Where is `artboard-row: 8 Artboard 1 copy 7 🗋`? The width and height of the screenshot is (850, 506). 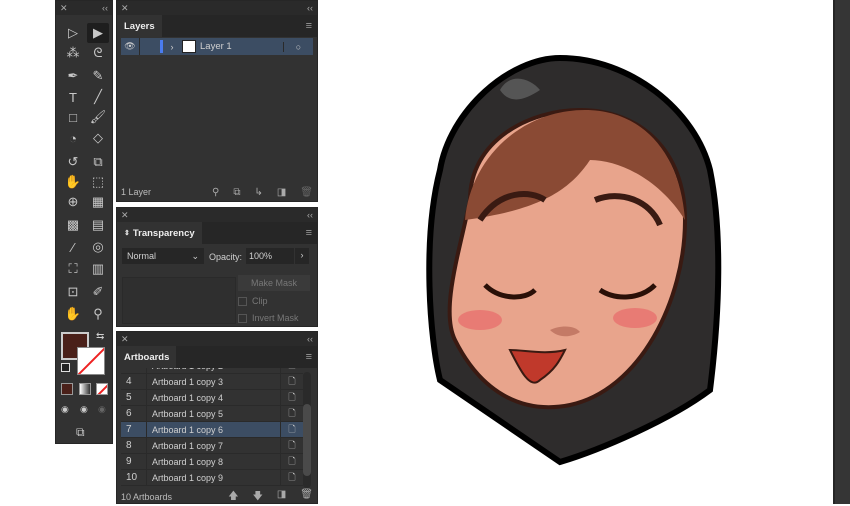 artboard-row: 8 Artboard 1 copy 7 🗋 is located at coordinates (212, 446).